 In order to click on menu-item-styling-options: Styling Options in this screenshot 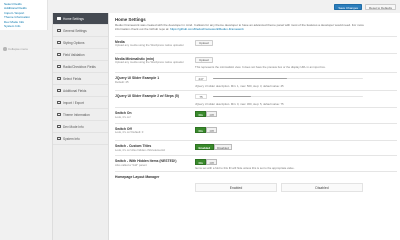, I will do `click(80, 43)`.